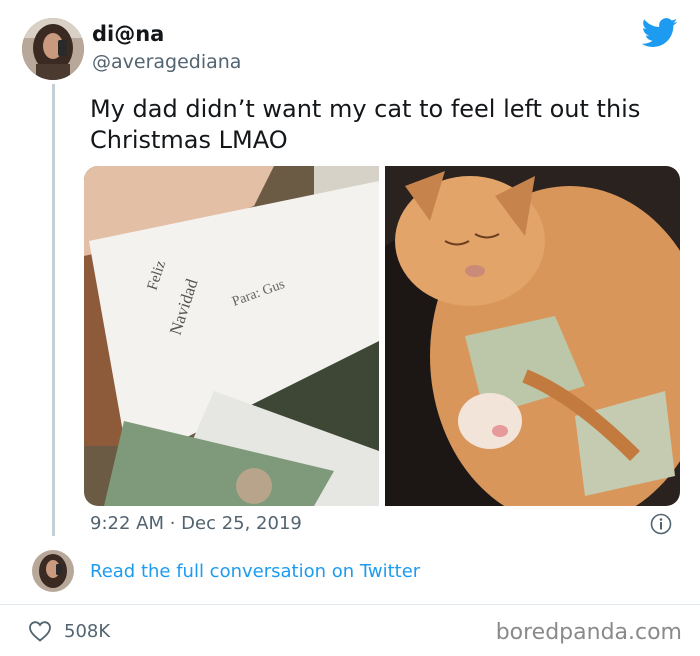  What do you see at coordinates (40, 631) in the screenshot?
I see `heart-icon` at bounding box center [40, 631].